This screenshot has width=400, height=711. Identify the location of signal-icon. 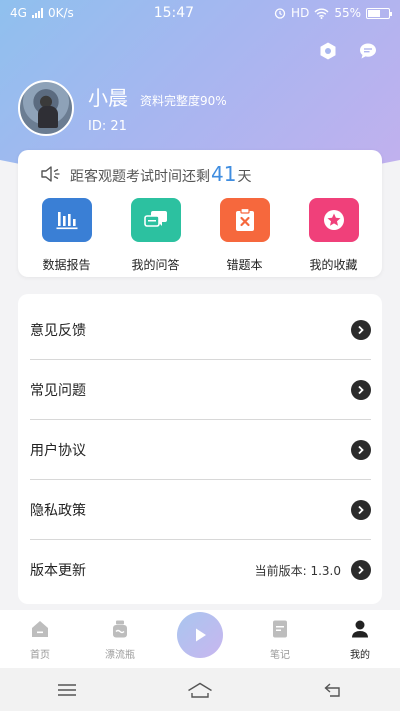
(37, 13).